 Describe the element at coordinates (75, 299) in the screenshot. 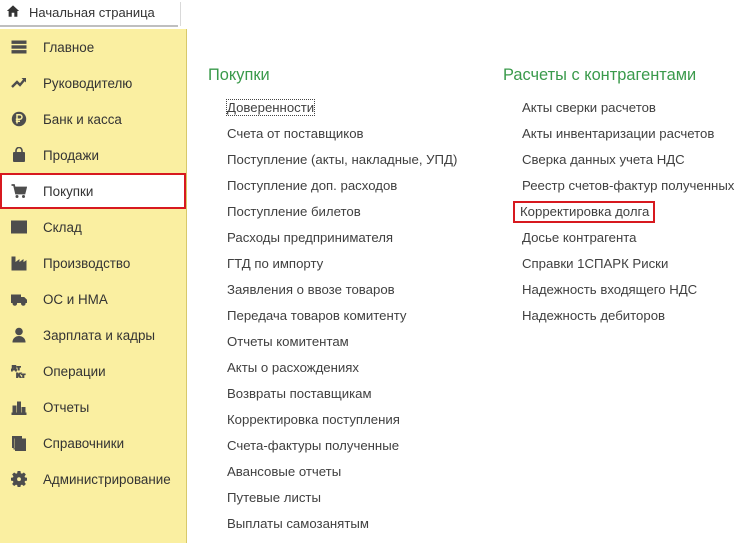

I see `sidebar-item-label: ОС и НМА` at that location.